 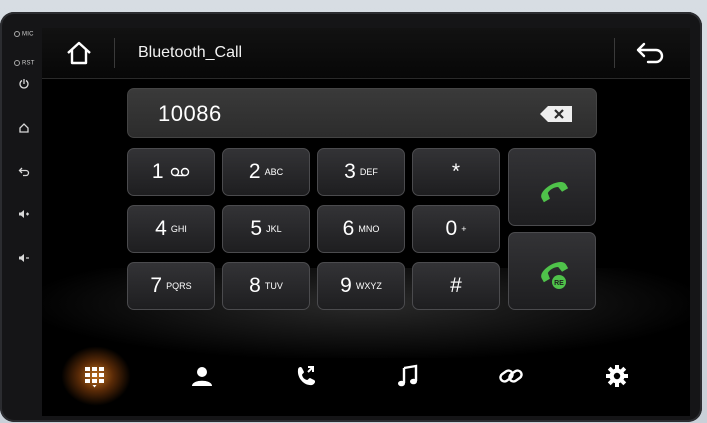 I want to click on nav-link, so click(x=511, y=376).